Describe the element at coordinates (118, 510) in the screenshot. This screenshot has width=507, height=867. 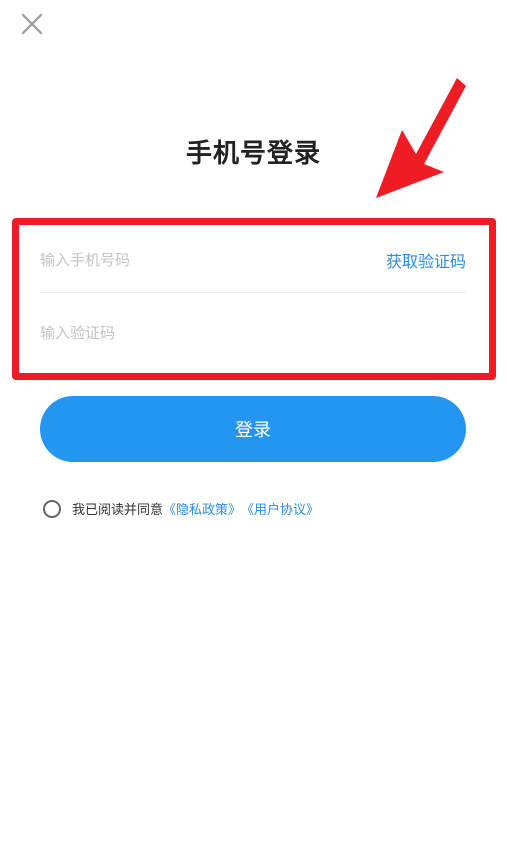
I see `agreement-prefix-text: 我已阅读并同意` at that location.